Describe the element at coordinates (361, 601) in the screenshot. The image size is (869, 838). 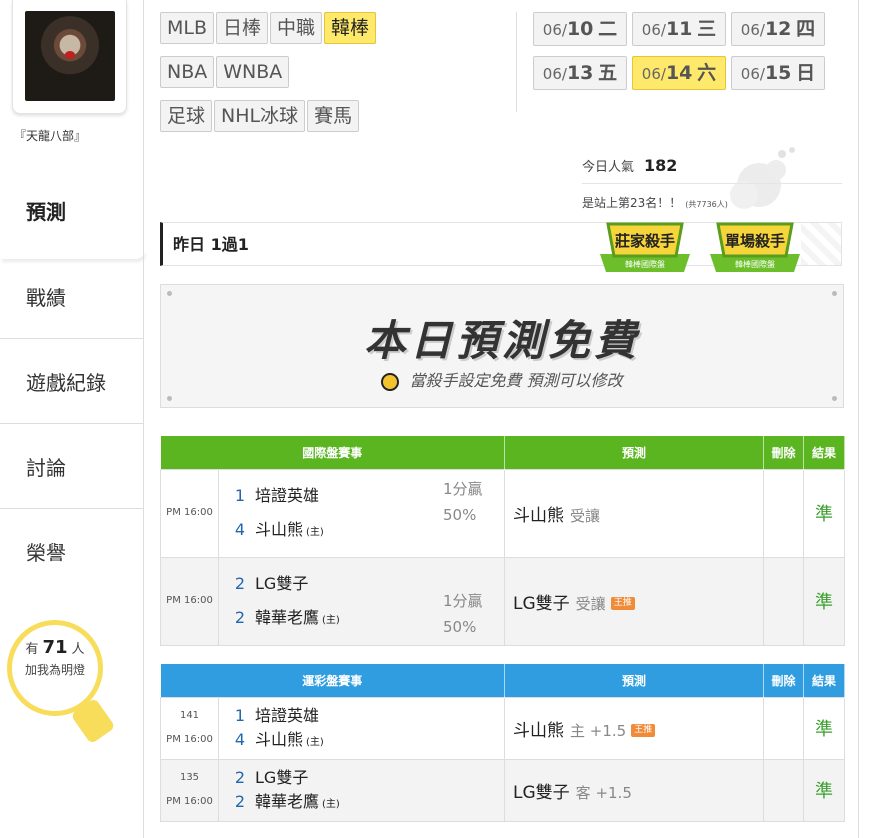
I see `match-teams: 2 LG雙子 2 韓華老鷹 (主) 1分贏 50%` at that location.